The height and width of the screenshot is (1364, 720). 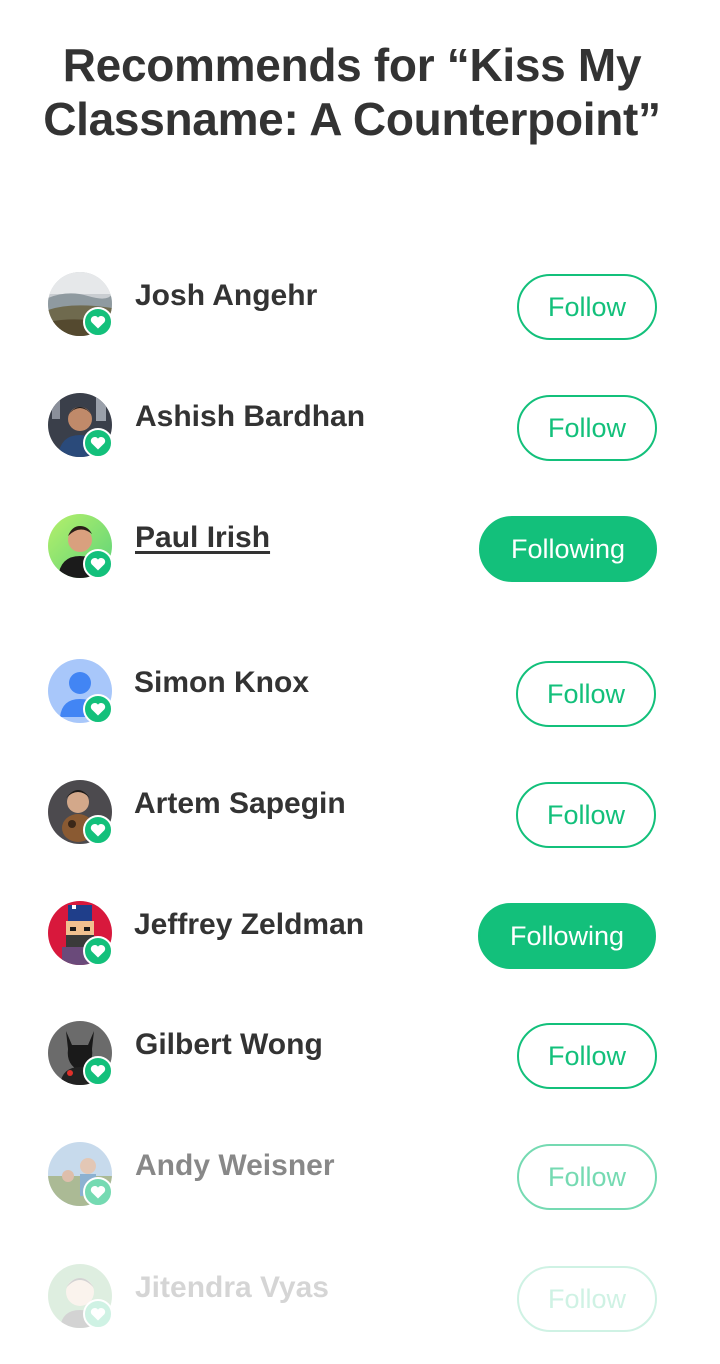 I want to click on list-item: Jitendra Vyas Follow, so click(x=360, y=1304).